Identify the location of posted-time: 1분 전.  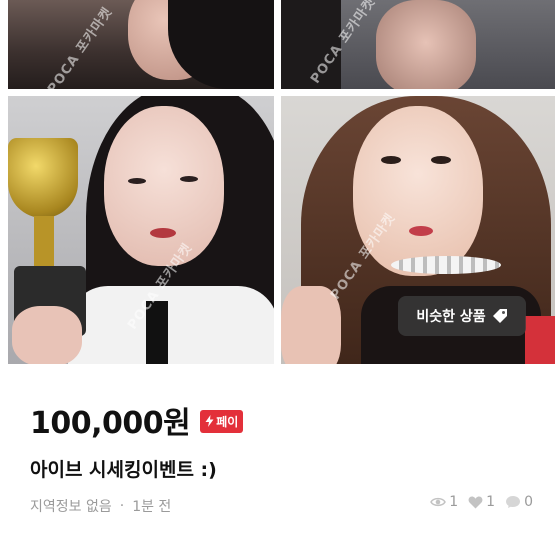
(152, 507).